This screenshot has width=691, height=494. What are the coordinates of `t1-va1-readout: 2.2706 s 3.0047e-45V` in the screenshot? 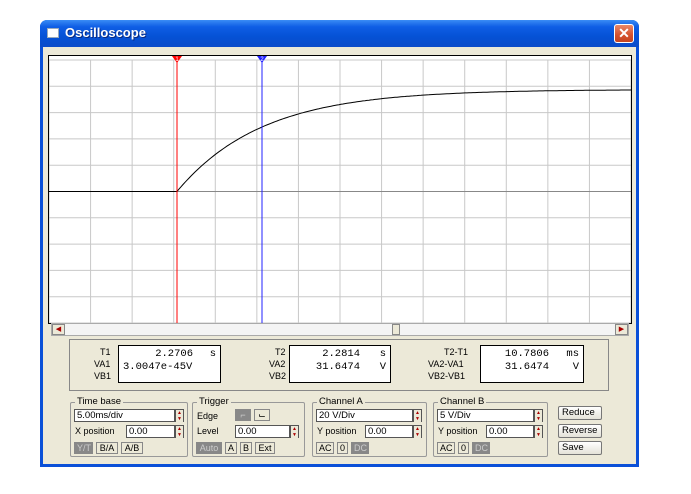 It's located at (169, 364).